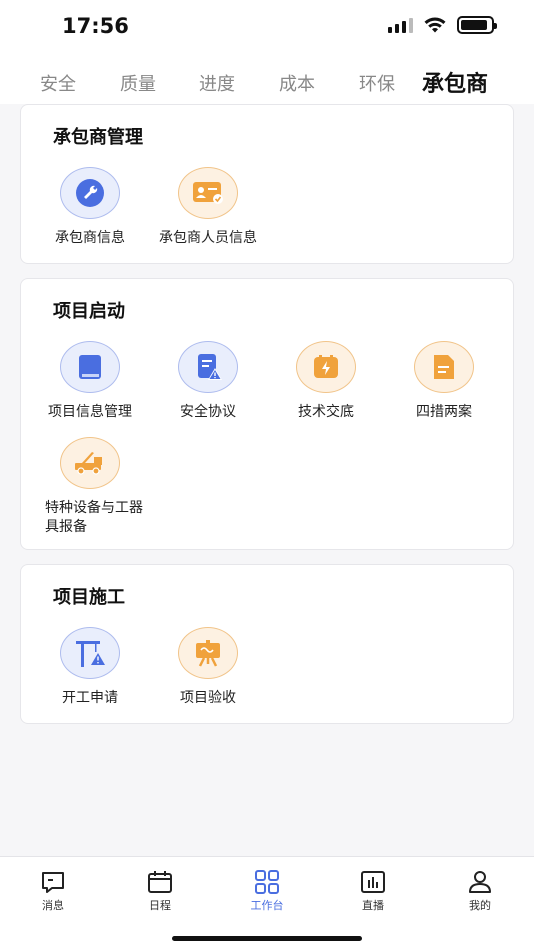 The height and width of the screenshot is (950, 534). I want to click on tab-cost: 成本, so click(297, 83).